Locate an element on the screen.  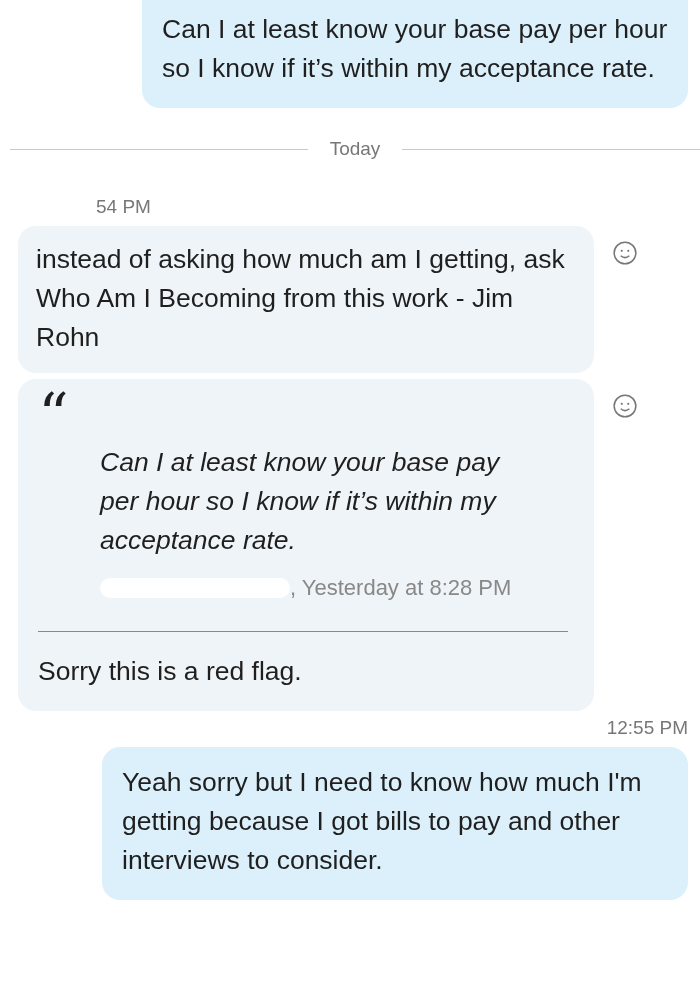
timestamp: 54 PM is located at coordinates (123, 207).